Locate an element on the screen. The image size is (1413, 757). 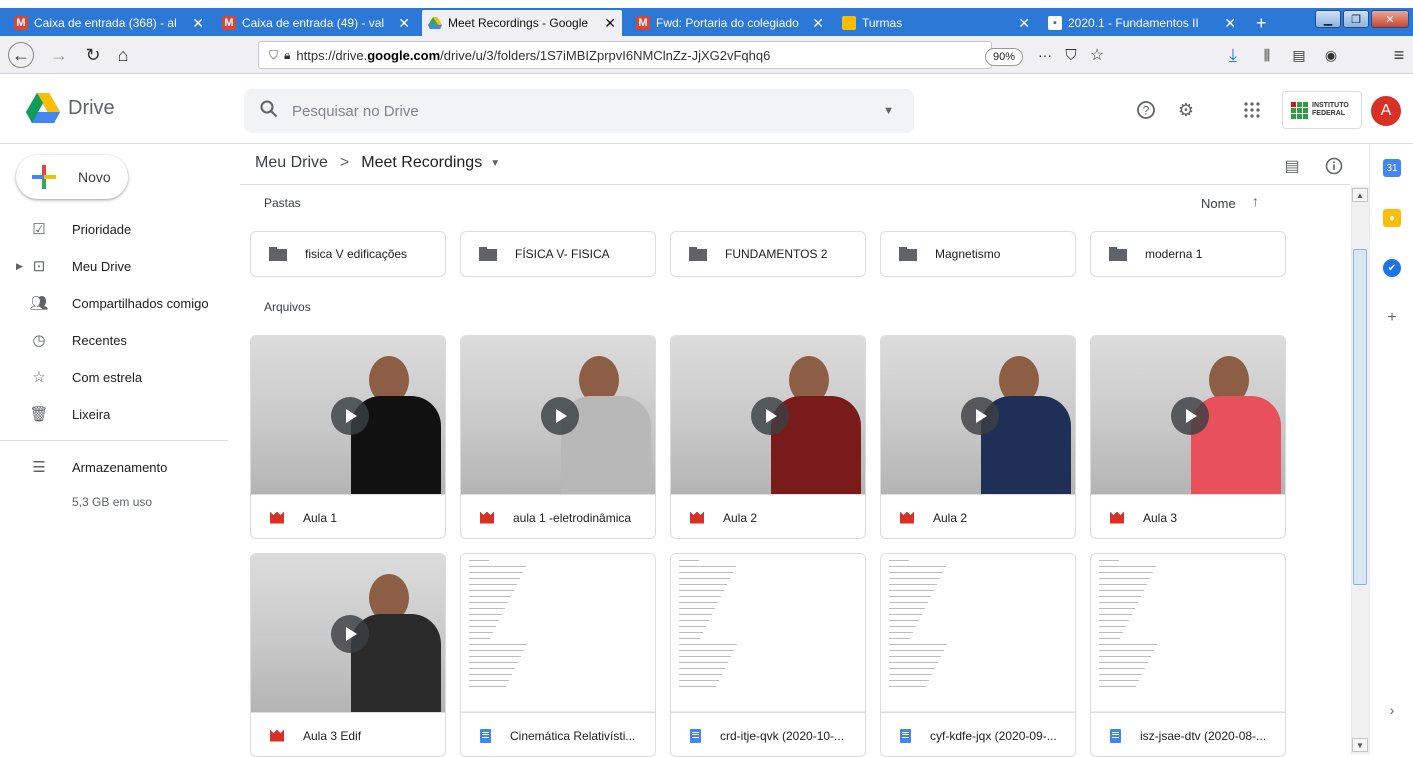
help-icon: ? is located at coordinates (1146, 110).